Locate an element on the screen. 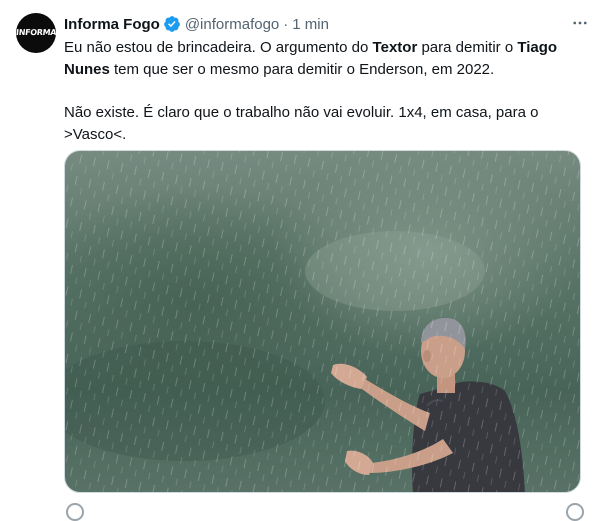 This screenshot has width=604, height=521. author-name: Informa Fogo is located at coordinates (112, 24).